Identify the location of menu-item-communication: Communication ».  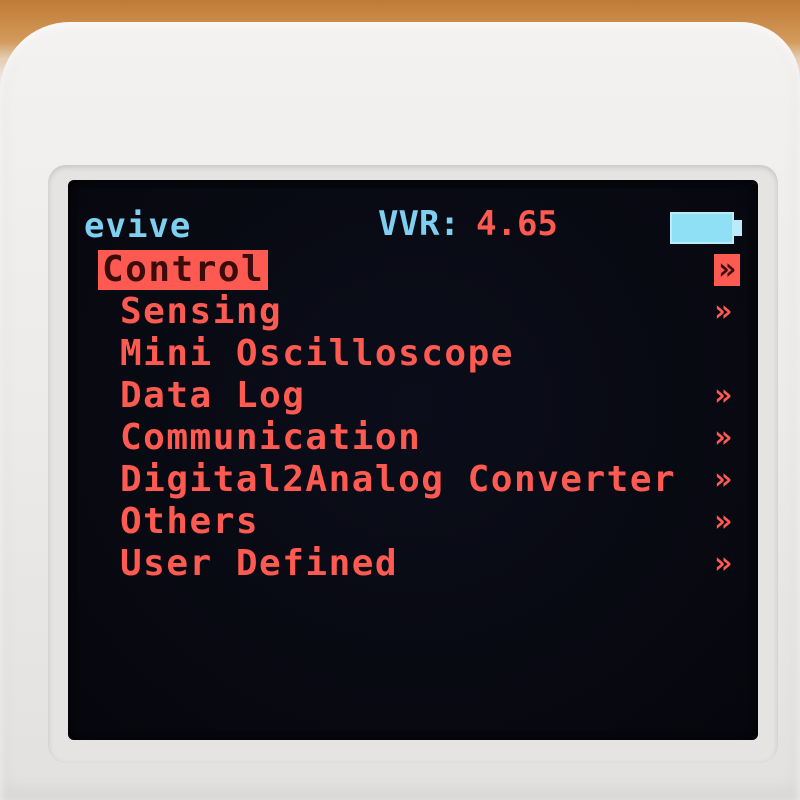
(413, 438).